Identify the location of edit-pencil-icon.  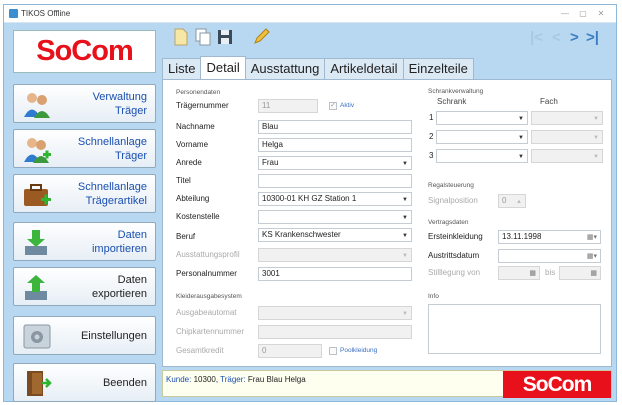
(261, 37).